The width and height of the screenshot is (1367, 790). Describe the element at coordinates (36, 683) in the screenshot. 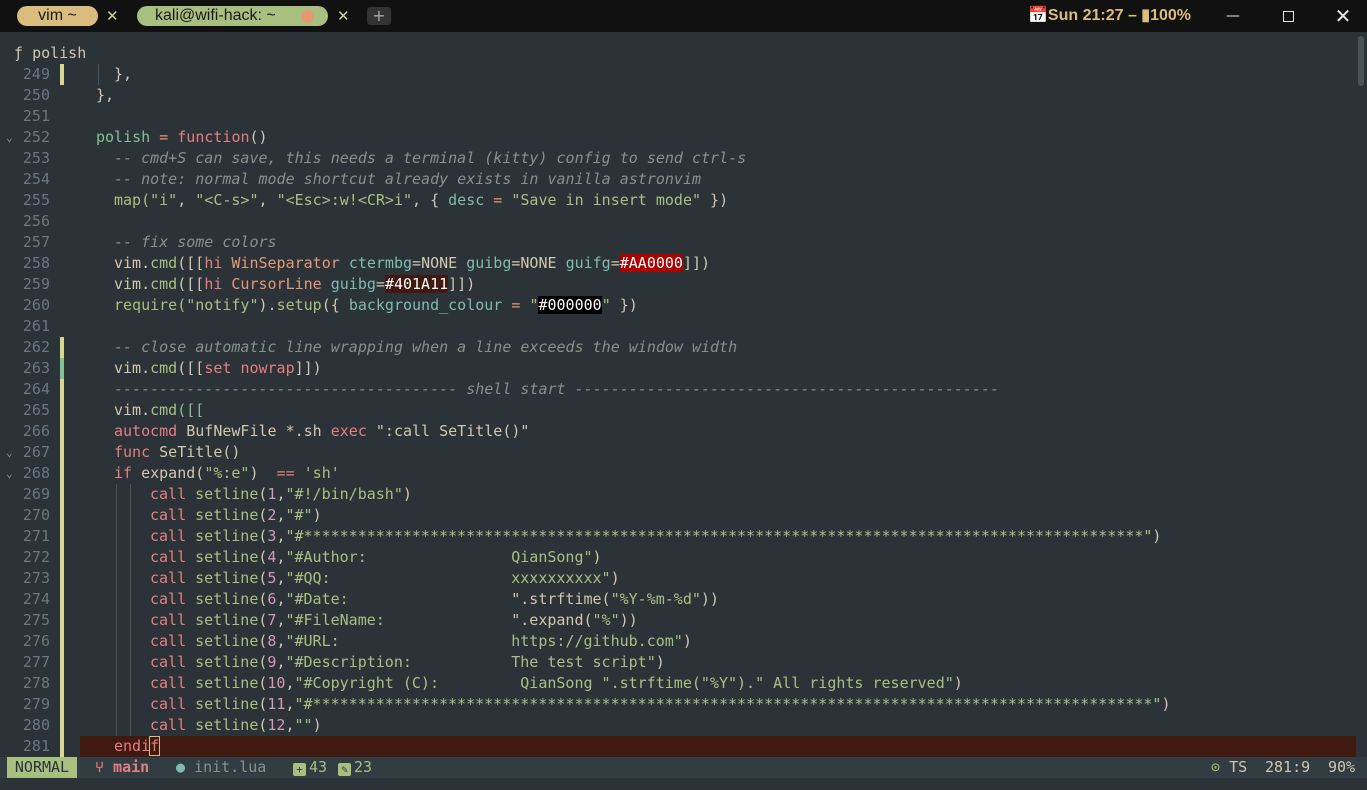

I see `line-number: 278` at that location.